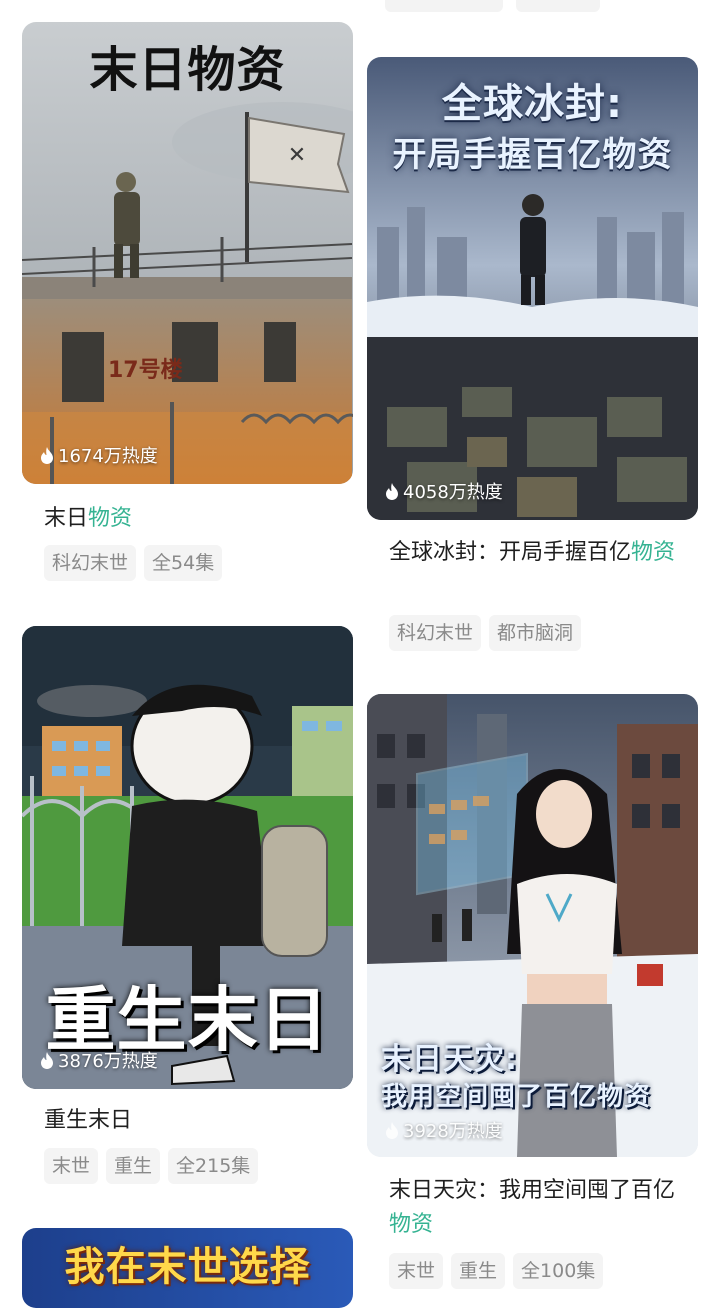 The height and width of the screenshot is (1308, 720). What do you see at coordinates (66, 518) in the screenshot?
I see `title-text: 末日` at bounding box center [66, 518].